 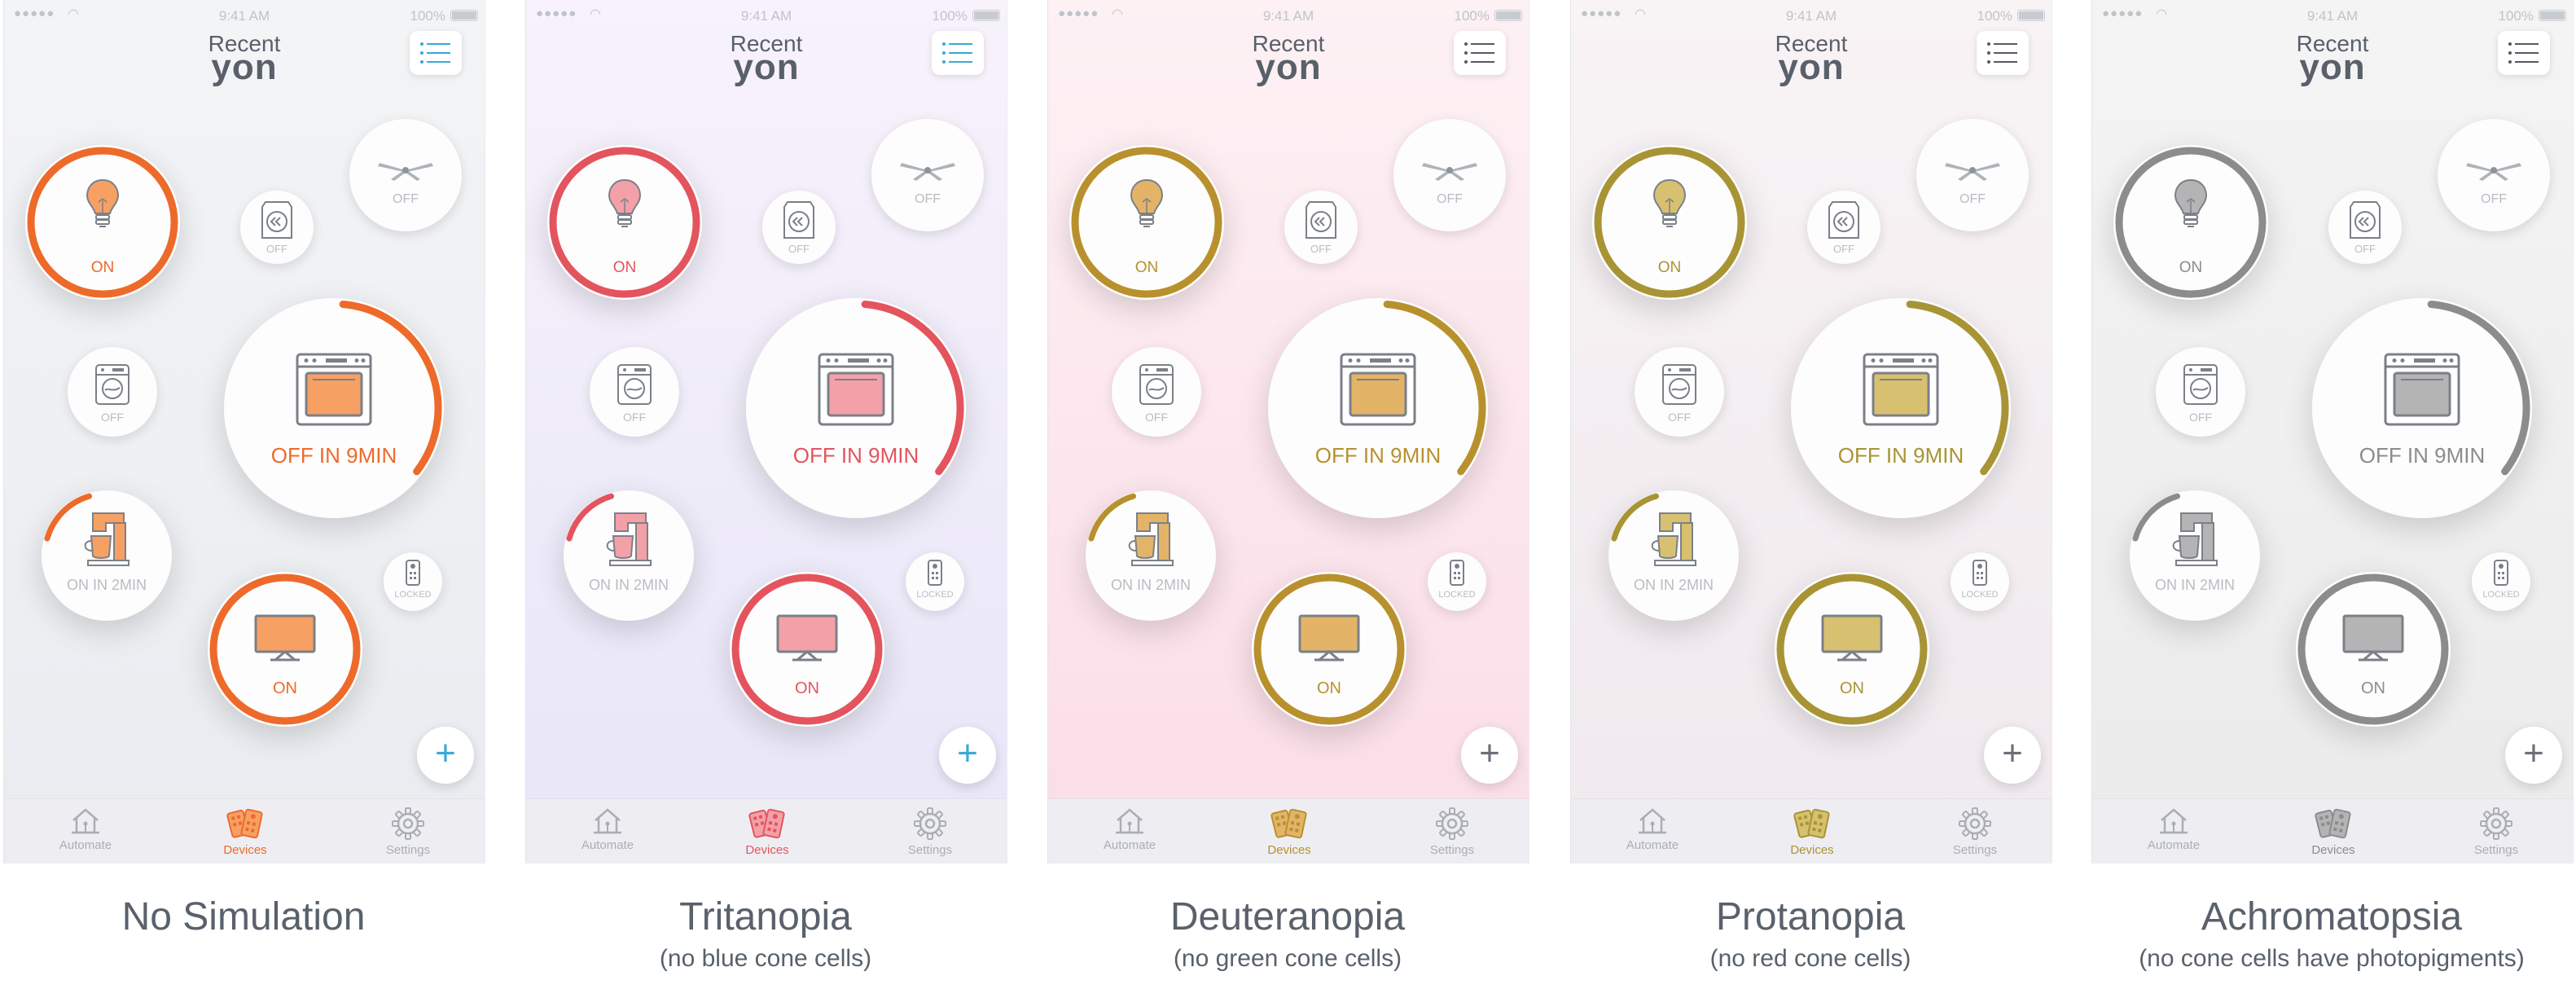 I want to click on washer-icon, so click(x=634, y=386).